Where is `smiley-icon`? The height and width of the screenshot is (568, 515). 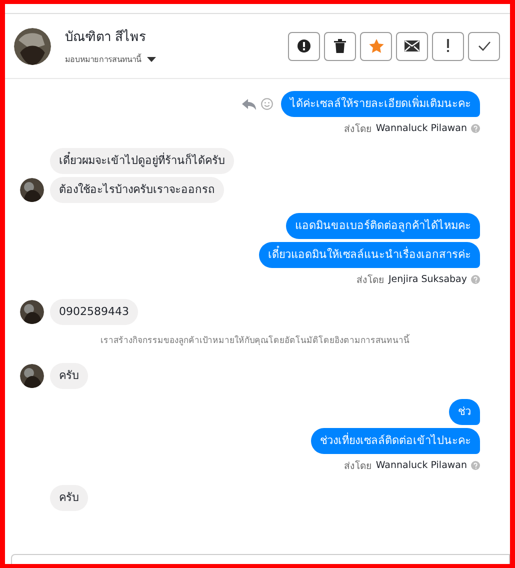
smiley-icon is located at coordinates (267, 104).